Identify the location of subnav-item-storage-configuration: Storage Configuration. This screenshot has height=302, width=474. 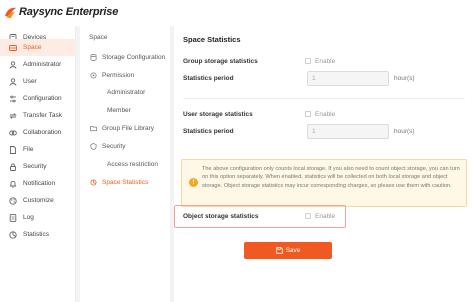
(125, 57).